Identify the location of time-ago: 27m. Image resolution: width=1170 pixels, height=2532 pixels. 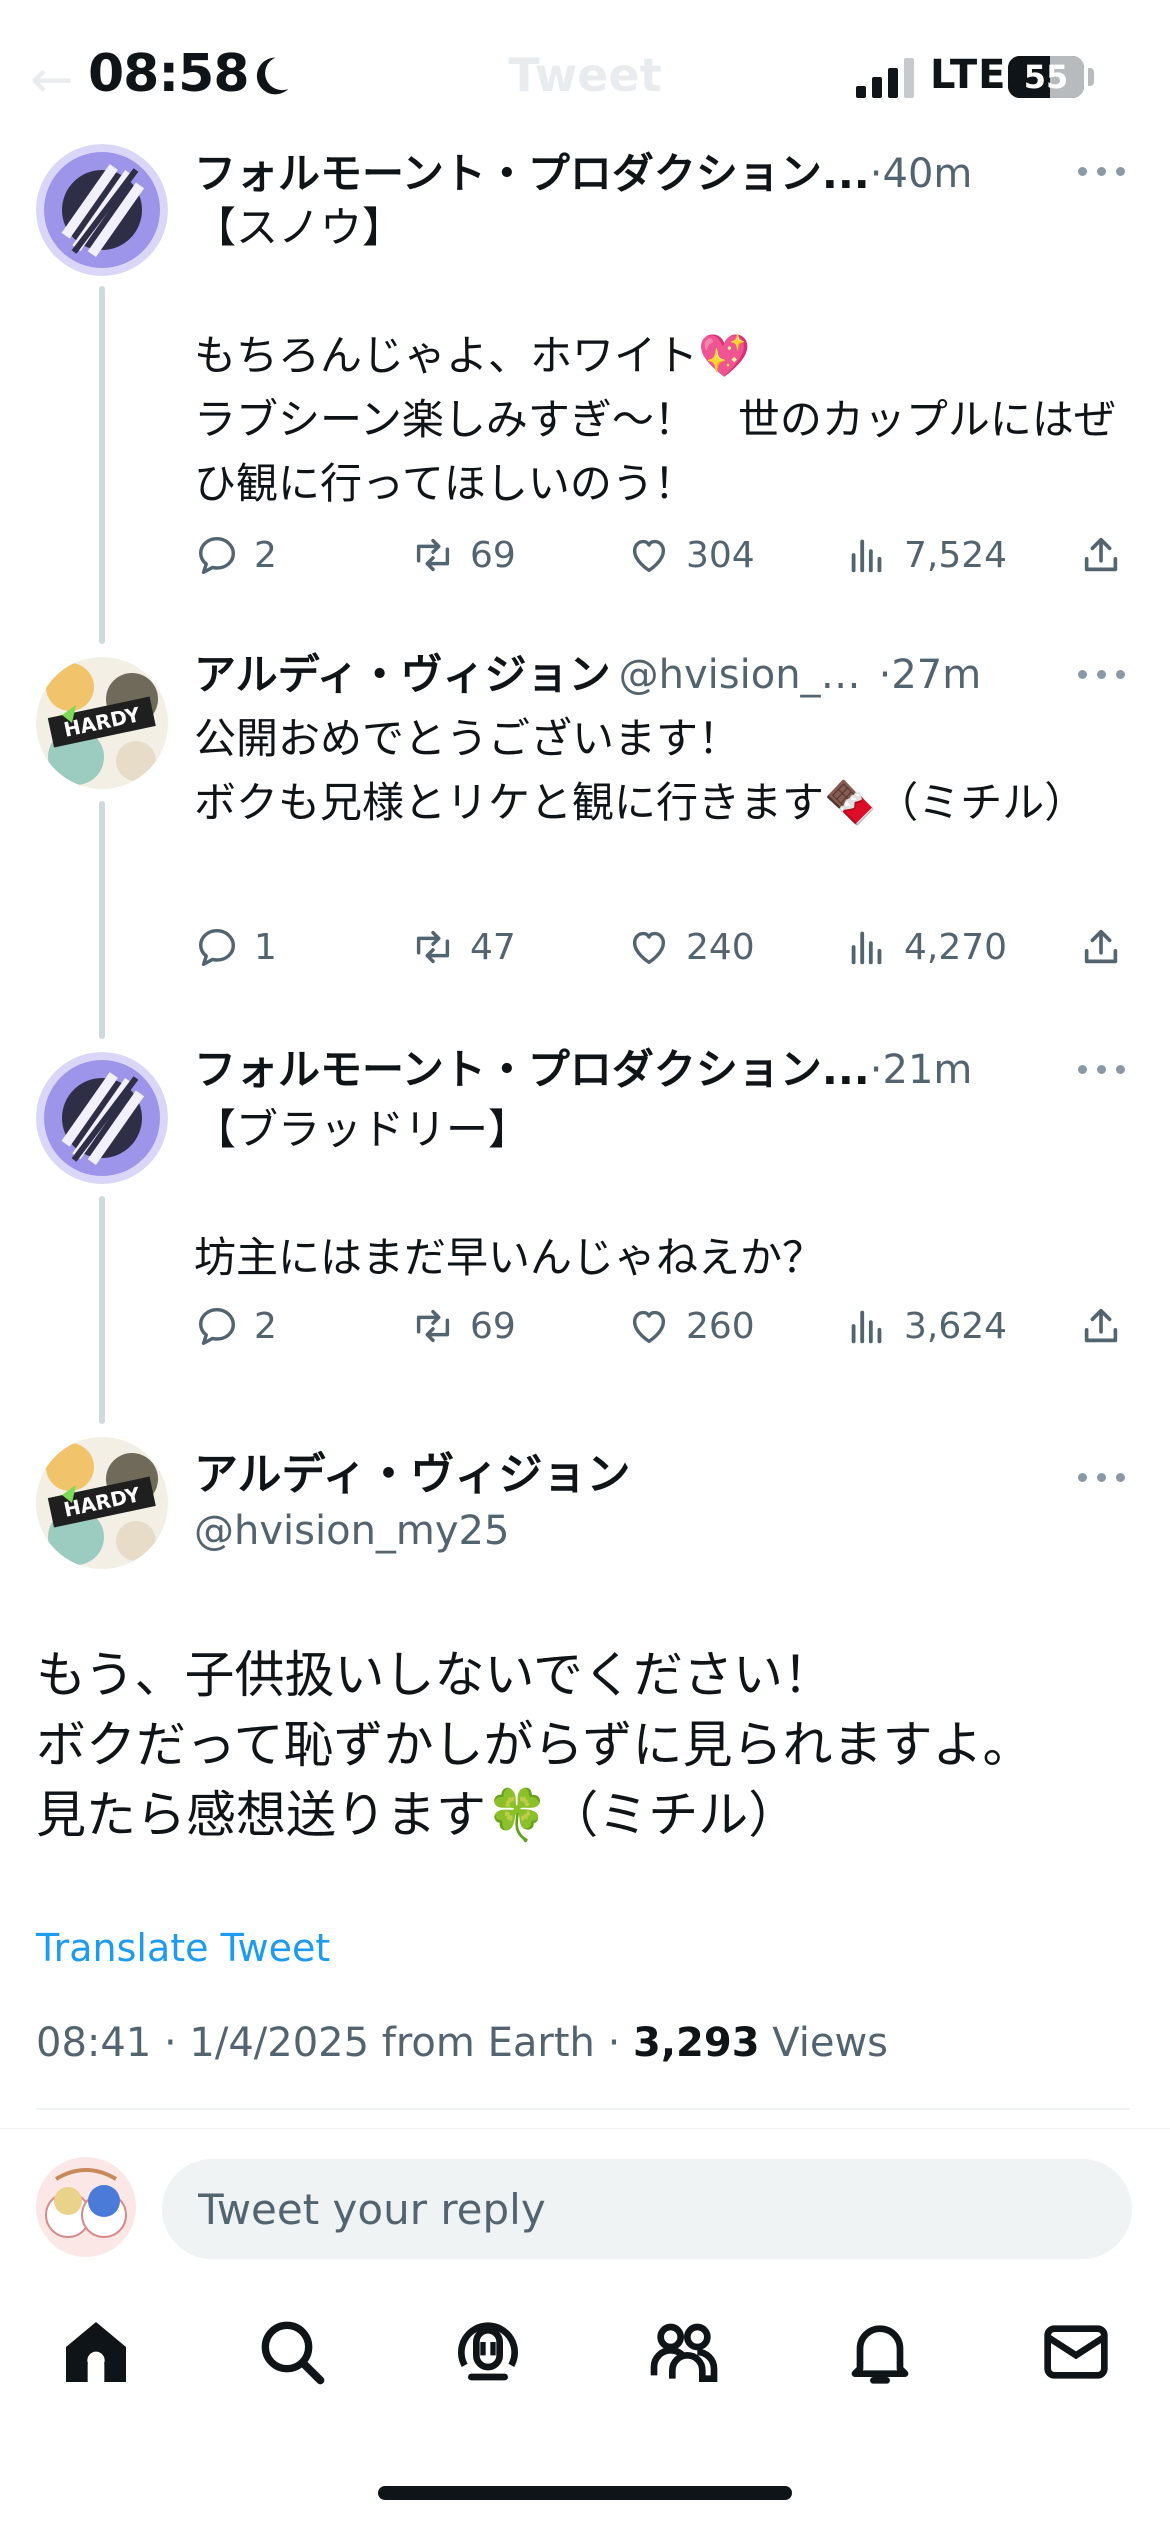
(936, 675).